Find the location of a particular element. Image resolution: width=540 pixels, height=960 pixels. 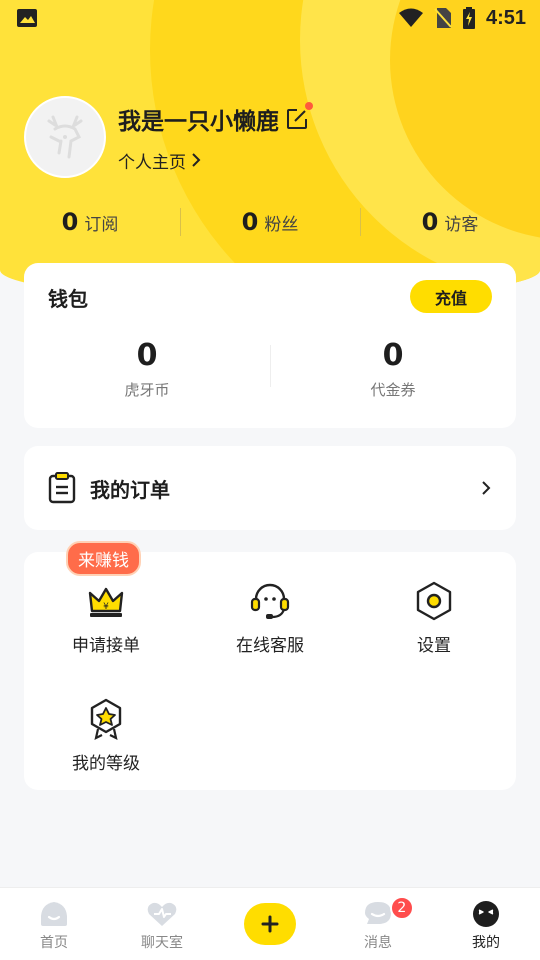

my-level-item: 我的等级 is located at coordinates (106, 735).